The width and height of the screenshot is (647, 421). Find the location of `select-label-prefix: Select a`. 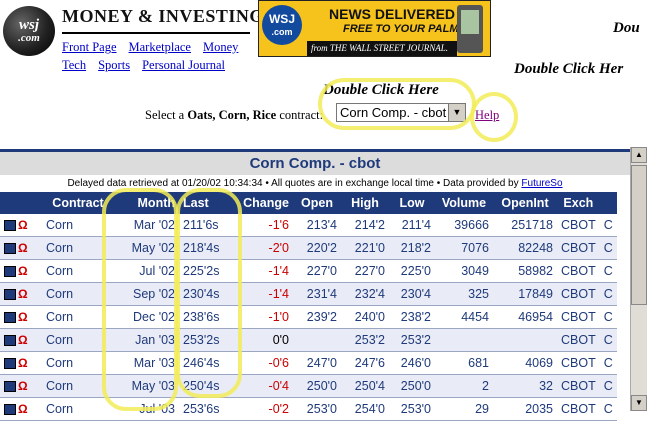

select-label-prefix: Select a is located at coordinates (166, 115).